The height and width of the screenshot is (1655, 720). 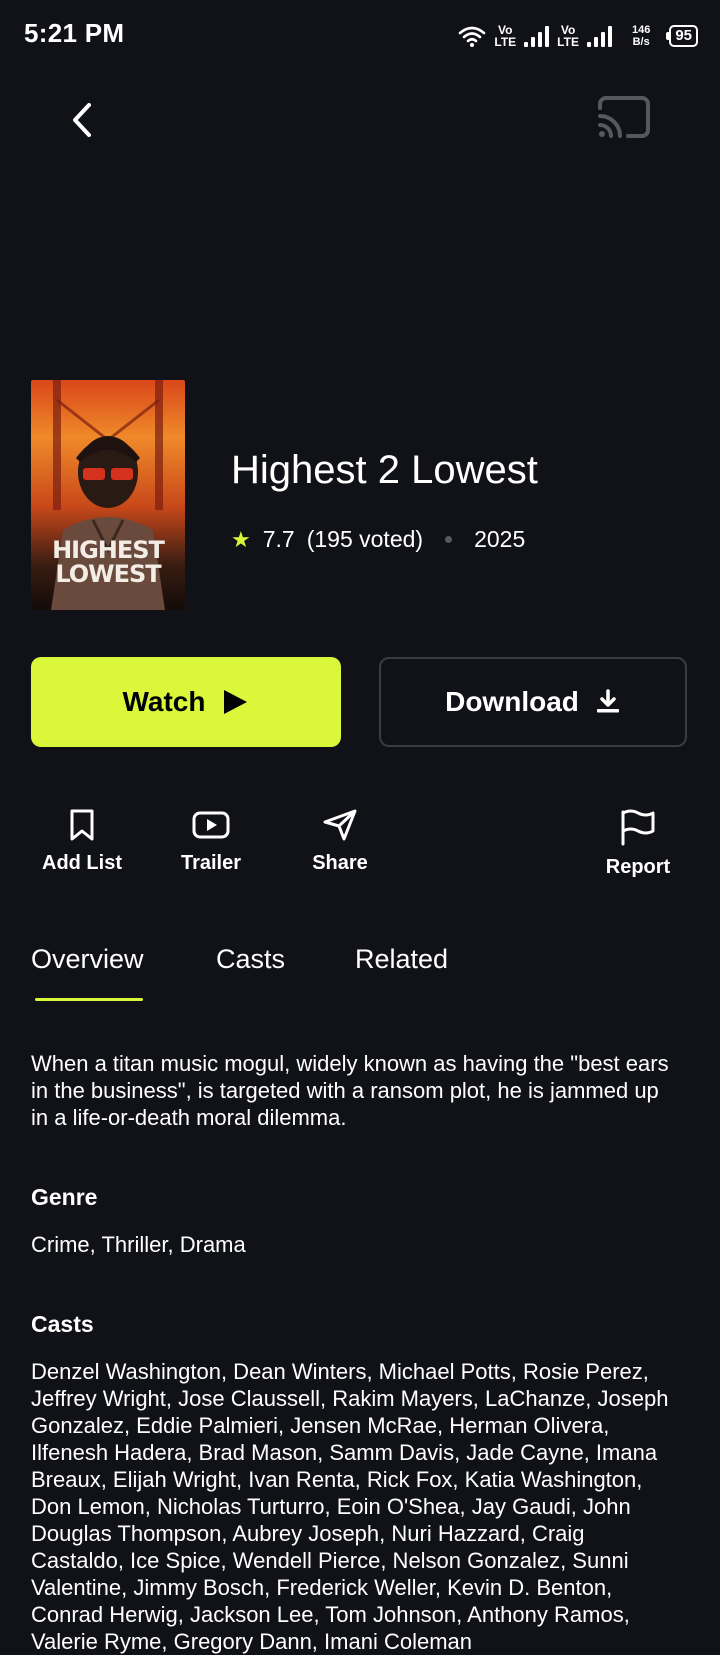 I want to click on status-icons: Vo LTE Vo LTE 146 B/s 95, so click(x=578, y=36).